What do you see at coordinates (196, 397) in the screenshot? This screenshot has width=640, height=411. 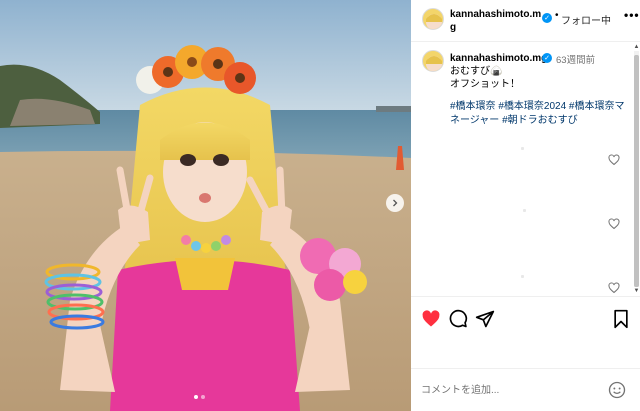 I see `slide-dot-active` at bounding box center [196, 397].